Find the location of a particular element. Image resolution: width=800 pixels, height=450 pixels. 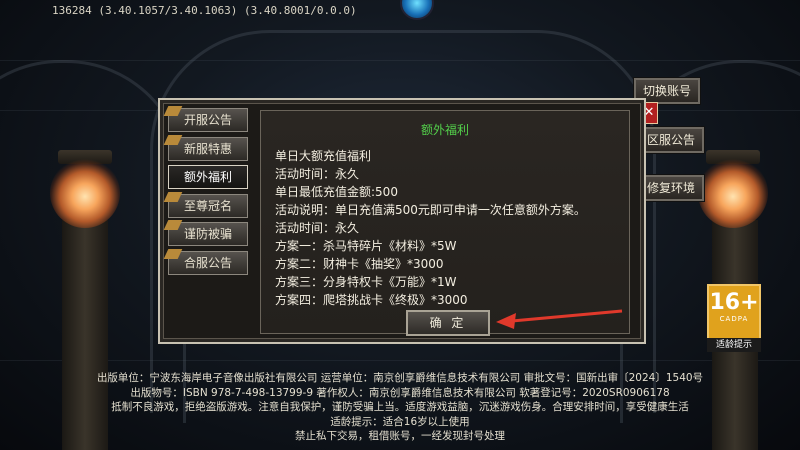

age-rating-tip: 适龄提示 is located at coordinates (734, 345).